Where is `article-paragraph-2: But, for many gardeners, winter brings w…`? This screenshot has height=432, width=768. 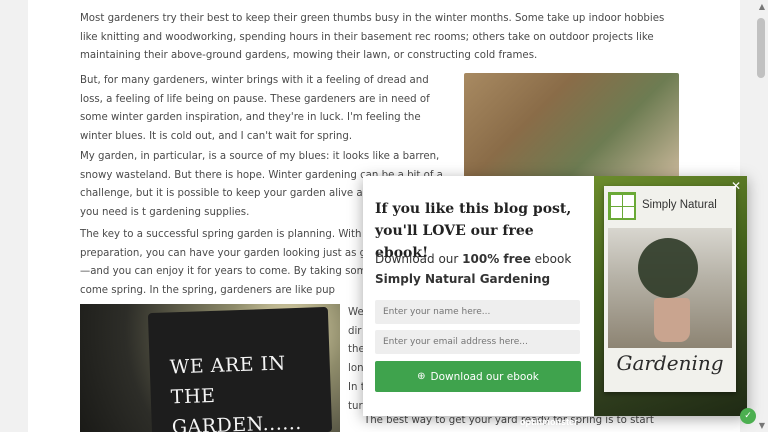
article-paragraph-2: But, for many gardeners, winter brings w… is located at coordinates (255, 108).